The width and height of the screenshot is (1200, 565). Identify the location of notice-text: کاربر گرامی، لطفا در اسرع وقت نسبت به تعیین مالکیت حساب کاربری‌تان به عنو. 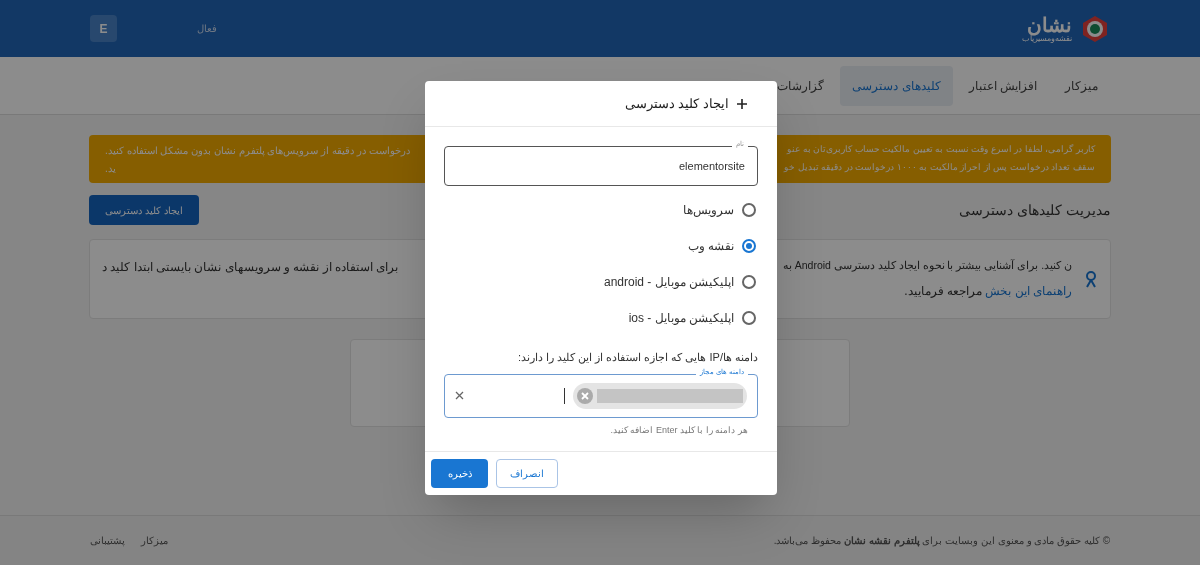
(941, 149).